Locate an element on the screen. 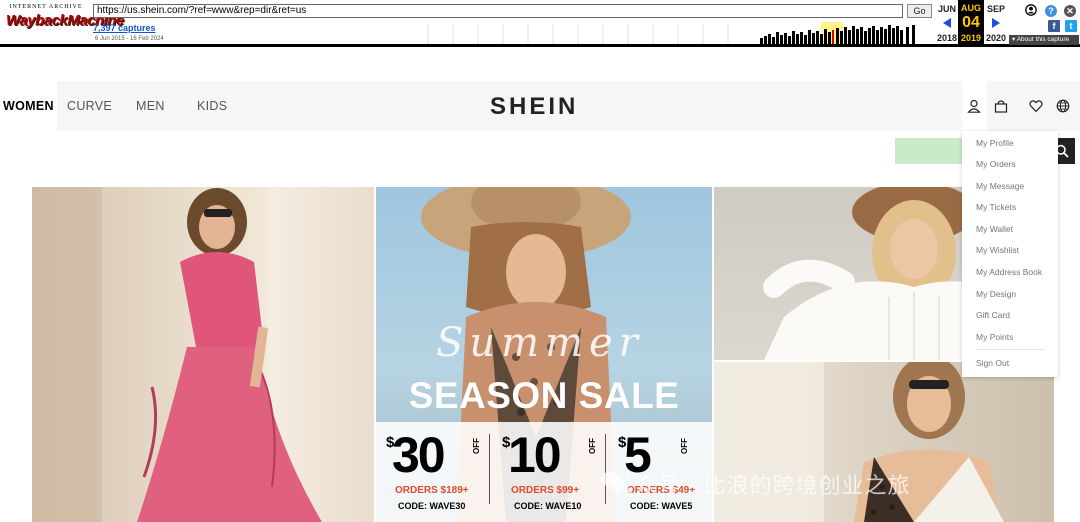 The image size is (1080, 522). menu-item-gift-card: Gift Card is located at coordinates (993, 315).